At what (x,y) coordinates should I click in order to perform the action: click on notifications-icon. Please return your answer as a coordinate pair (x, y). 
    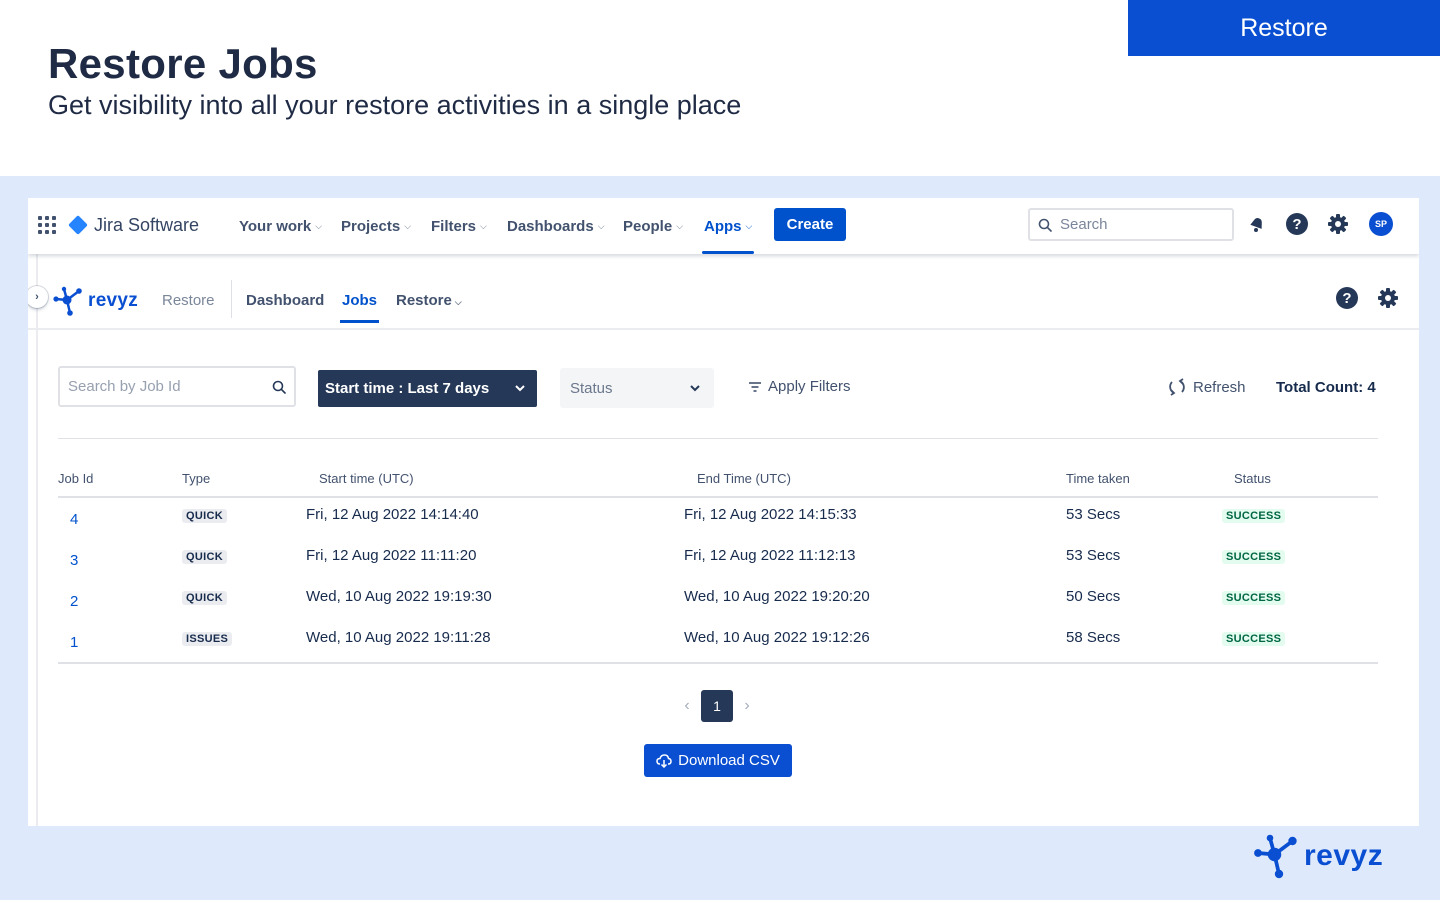
    Looking at the image, I should click on (1257, 224).